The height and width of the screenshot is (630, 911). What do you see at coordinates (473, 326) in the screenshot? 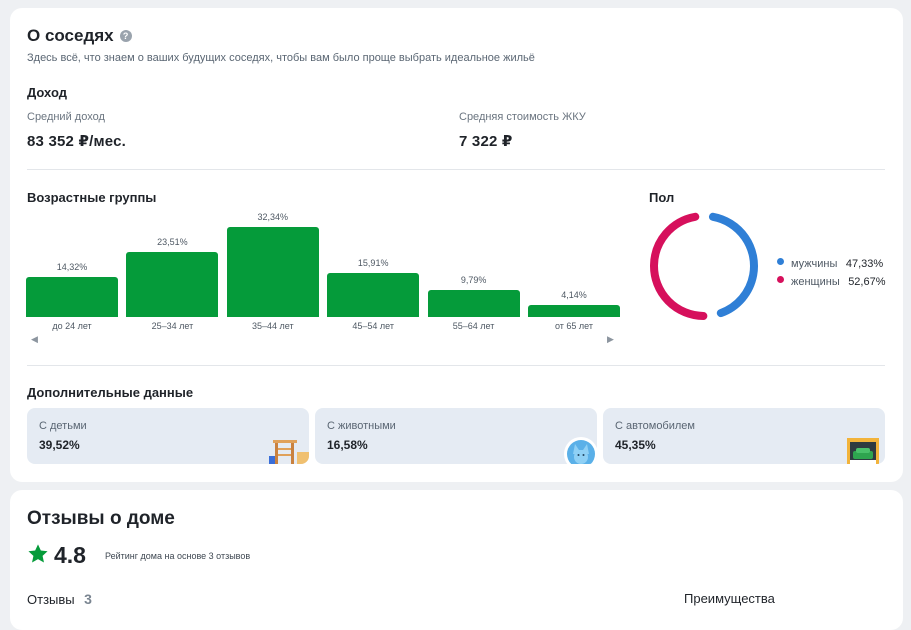
I see `age-bar-category-label: 55–64 лет` at bounding box center [473, 326].